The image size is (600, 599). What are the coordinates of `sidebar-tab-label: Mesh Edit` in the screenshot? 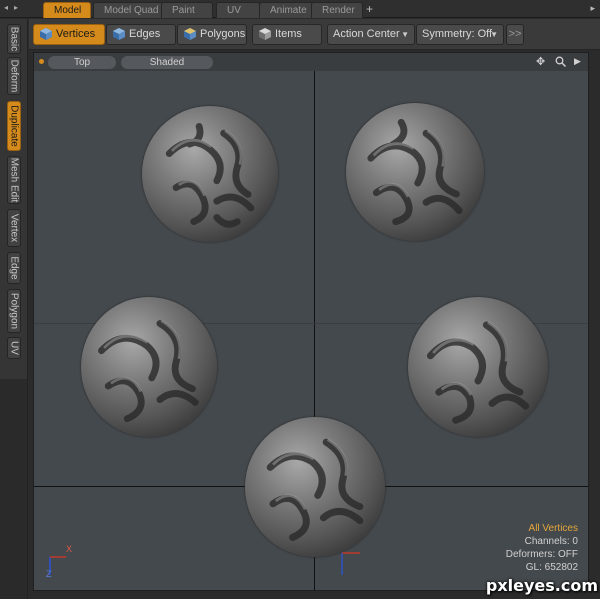 It's located at (14, 180).